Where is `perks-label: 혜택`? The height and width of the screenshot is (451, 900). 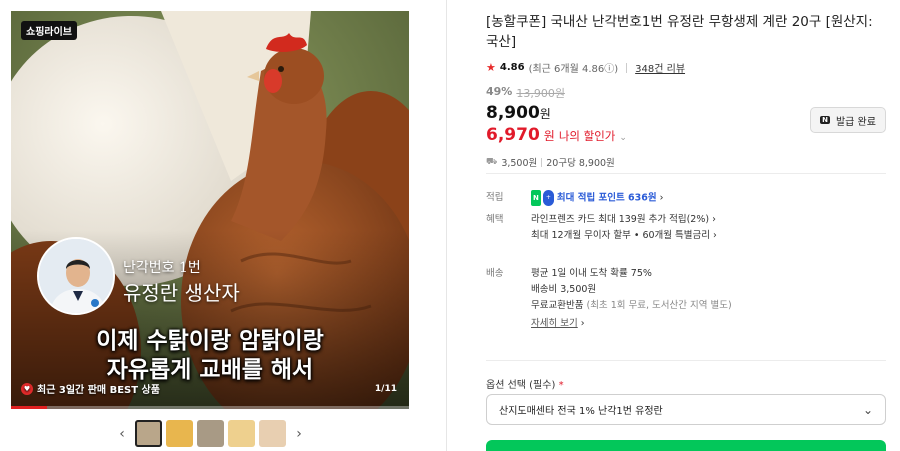 perks-label: 혜택 is located at coordinates (495, 219).